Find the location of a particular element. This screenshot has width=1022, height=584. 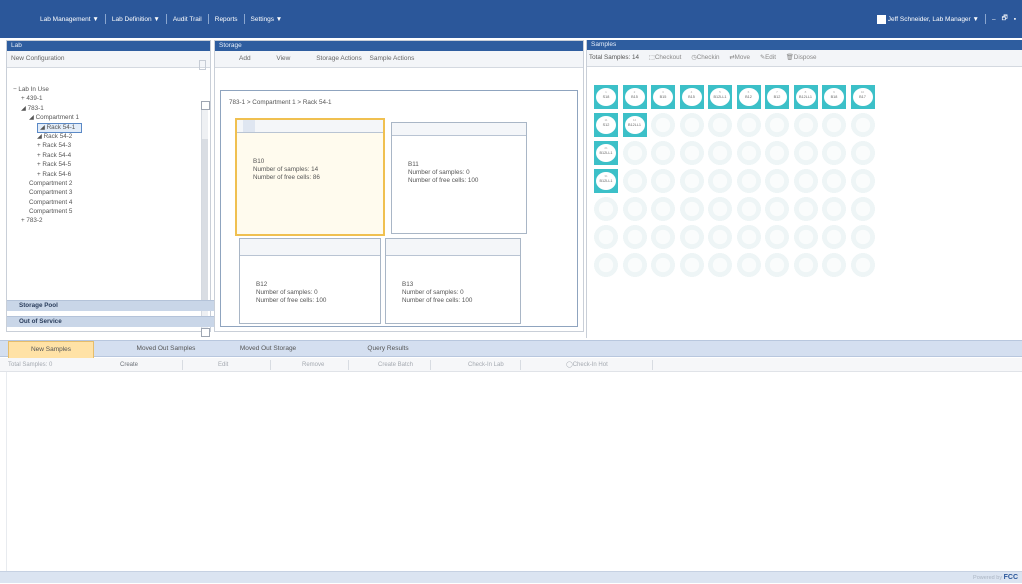

sample-cell-filled: 9 B18 is located at coordinates (834, 97).